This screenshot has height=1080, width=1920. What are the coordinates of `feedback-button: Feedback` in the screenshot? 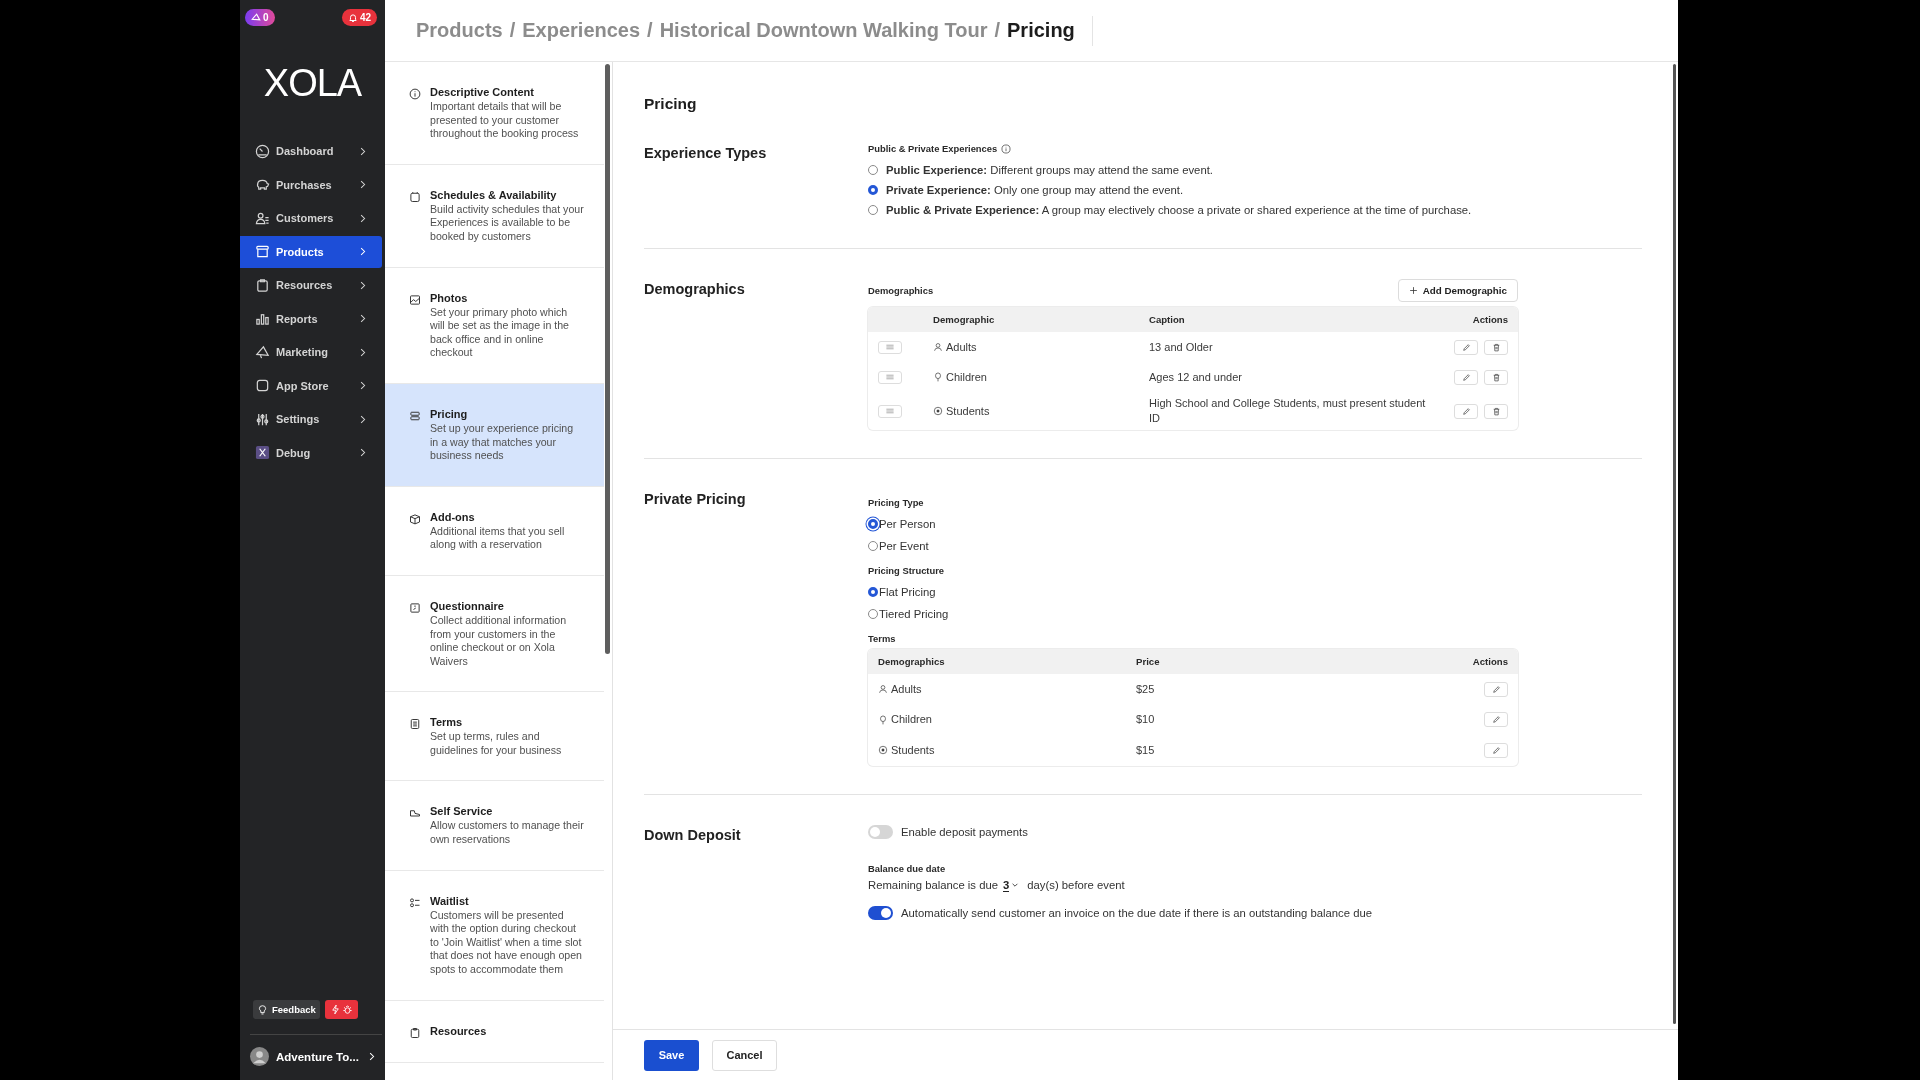 It's located at (286, 1009).